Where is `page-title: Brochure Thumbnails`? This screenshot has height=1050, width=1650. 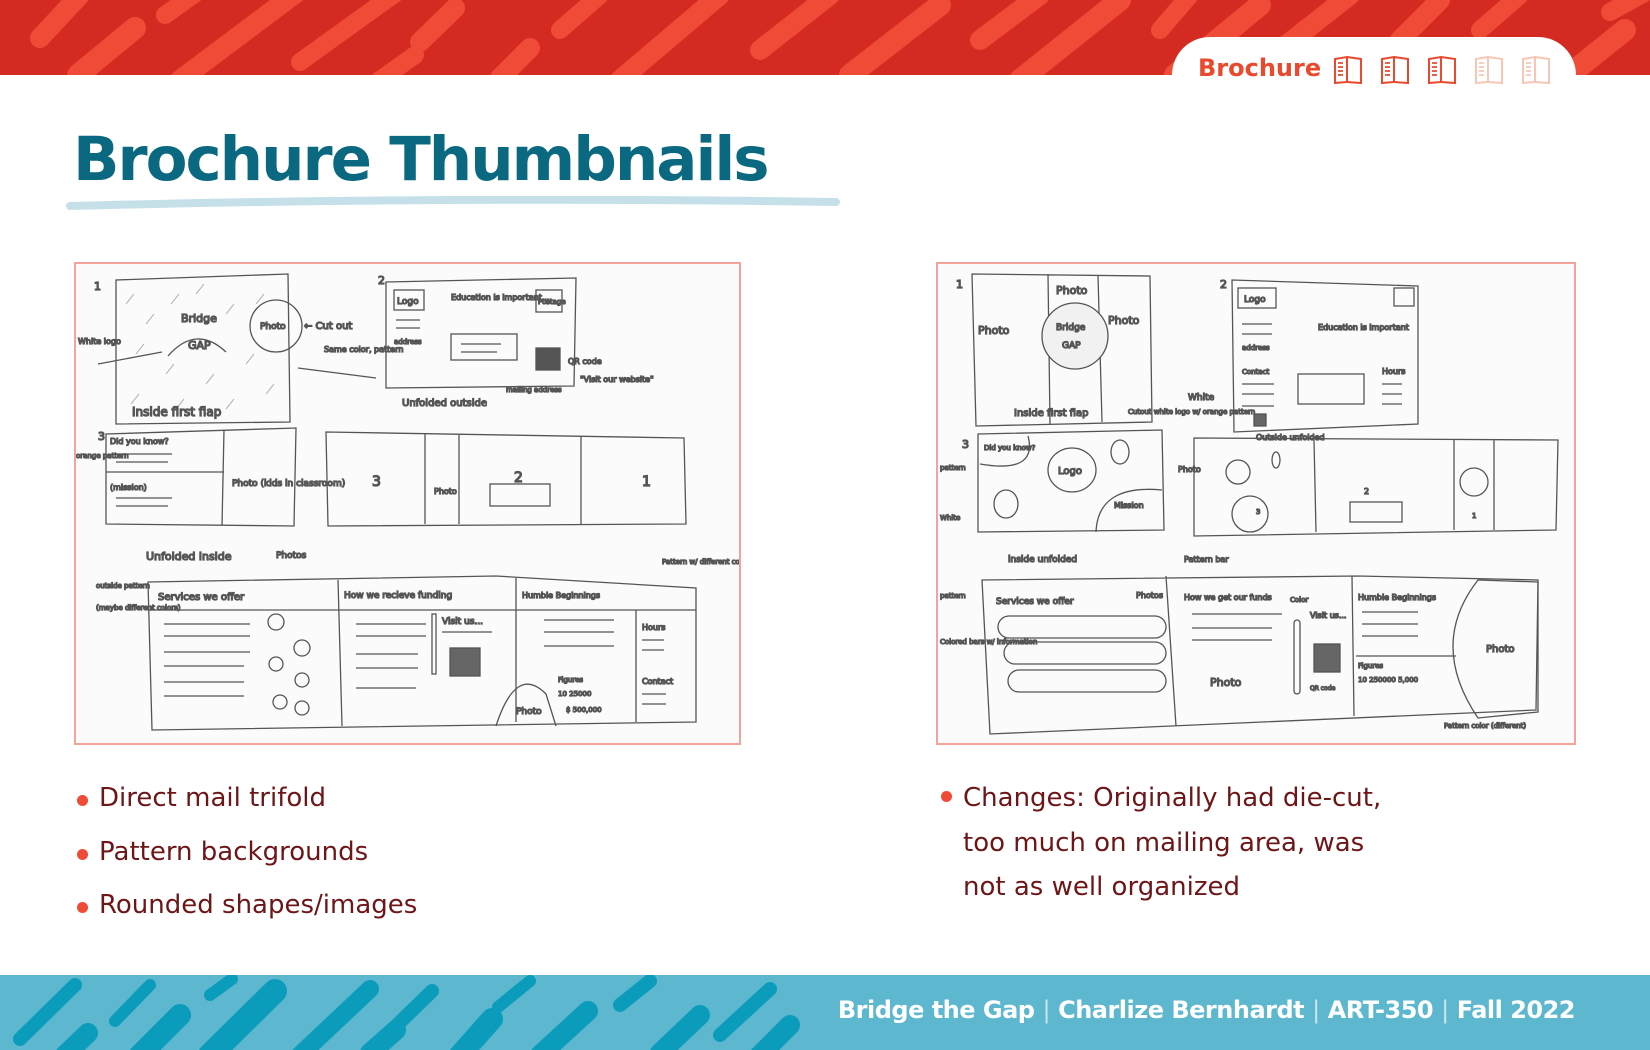 page-title: Brochure Thumbnails is located at coordinates (421, 159).